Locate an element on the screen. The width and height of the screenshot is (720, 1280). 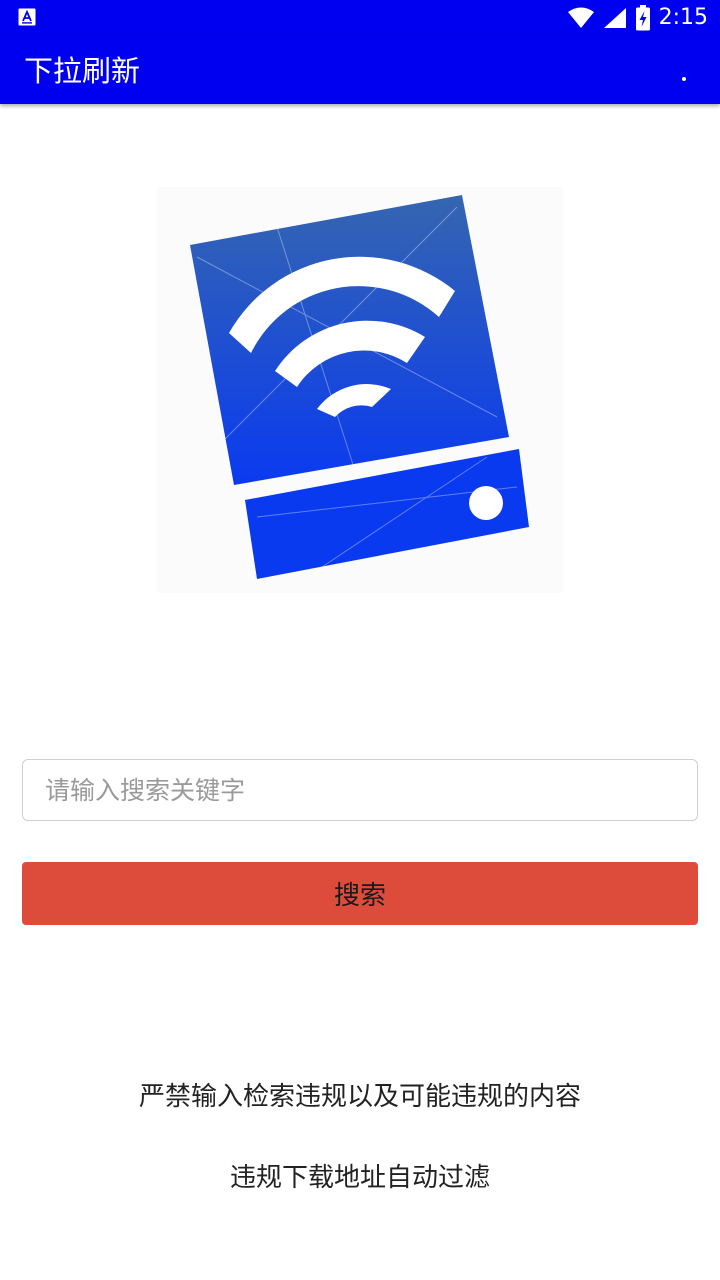
battery-charging-icon is located at coordinates (642, 18).